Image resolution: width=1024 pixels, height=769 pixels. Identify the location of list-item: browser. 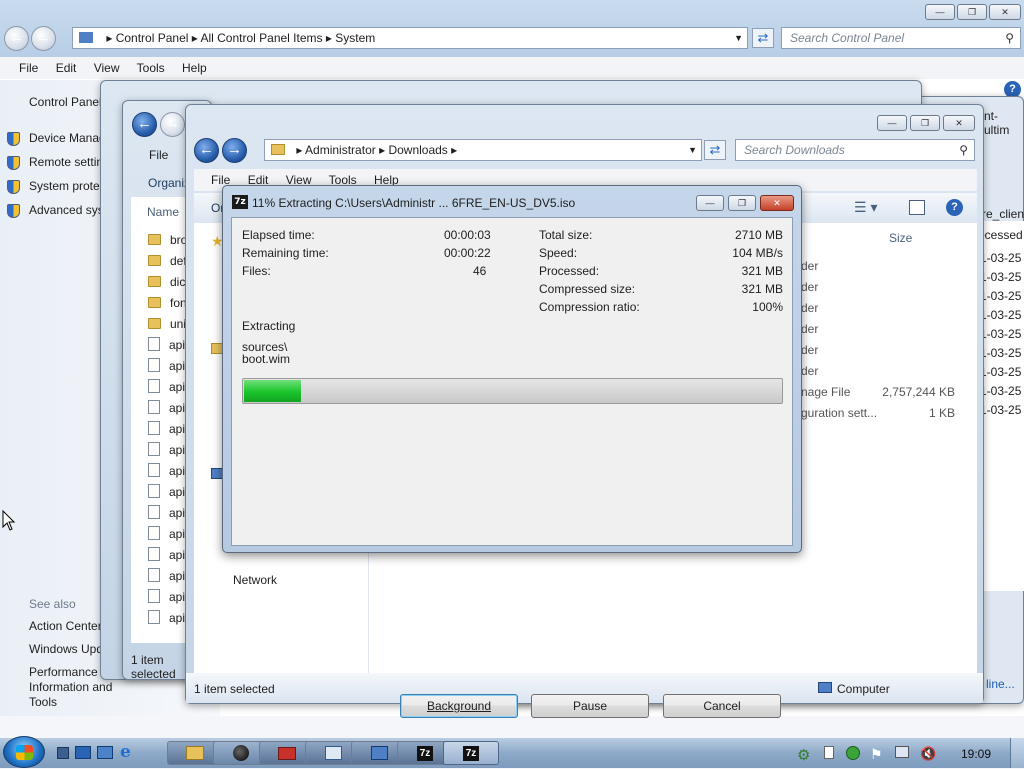
(169, 240).